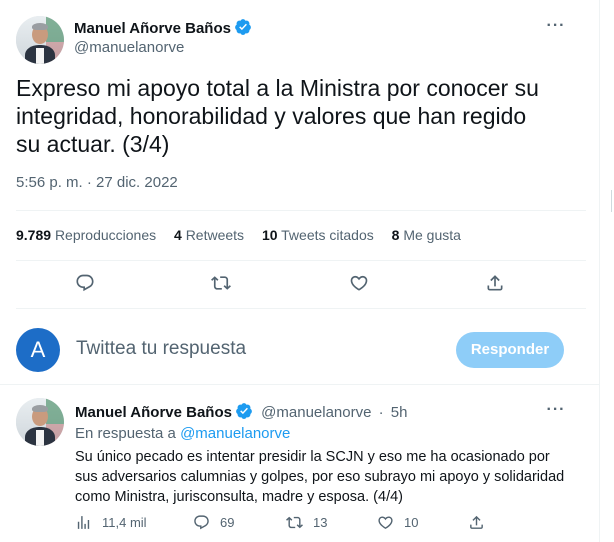 This screenshot has width=614, height=542. What do you see at coordinates (316, 412) in the screenshot?
I see `reply-author-handle: @manuelanorve` at bounding box center [316, 412].